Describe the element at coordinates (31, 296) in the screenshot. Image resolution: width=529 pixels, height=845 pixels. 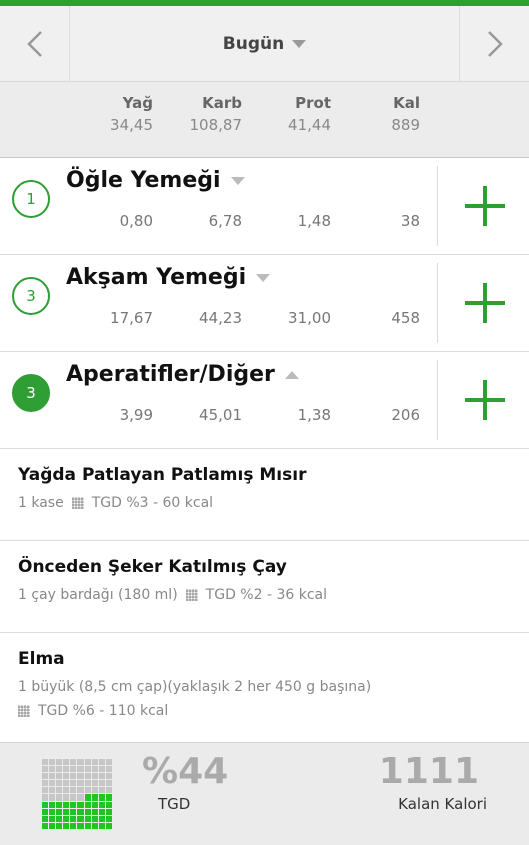
I see `meal-count-badge: 3` at that location.